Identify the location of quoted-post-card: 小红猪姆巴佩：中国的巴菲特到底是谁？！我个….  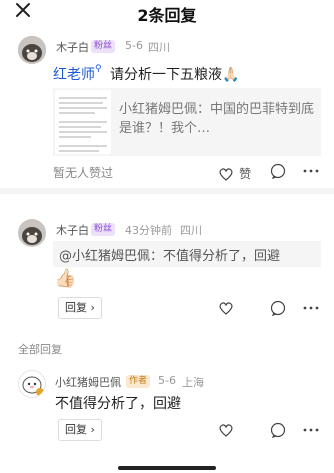
(187, 122).